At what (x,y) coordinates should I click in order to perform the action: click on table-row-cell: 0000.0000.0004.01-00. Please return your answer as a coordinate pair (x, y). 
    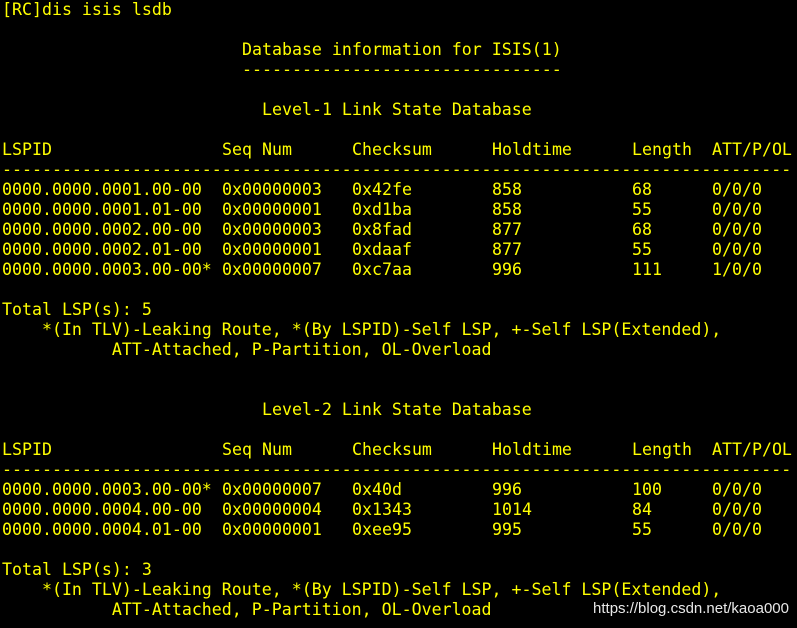
    Looking at the image, I should click on (102, 529).